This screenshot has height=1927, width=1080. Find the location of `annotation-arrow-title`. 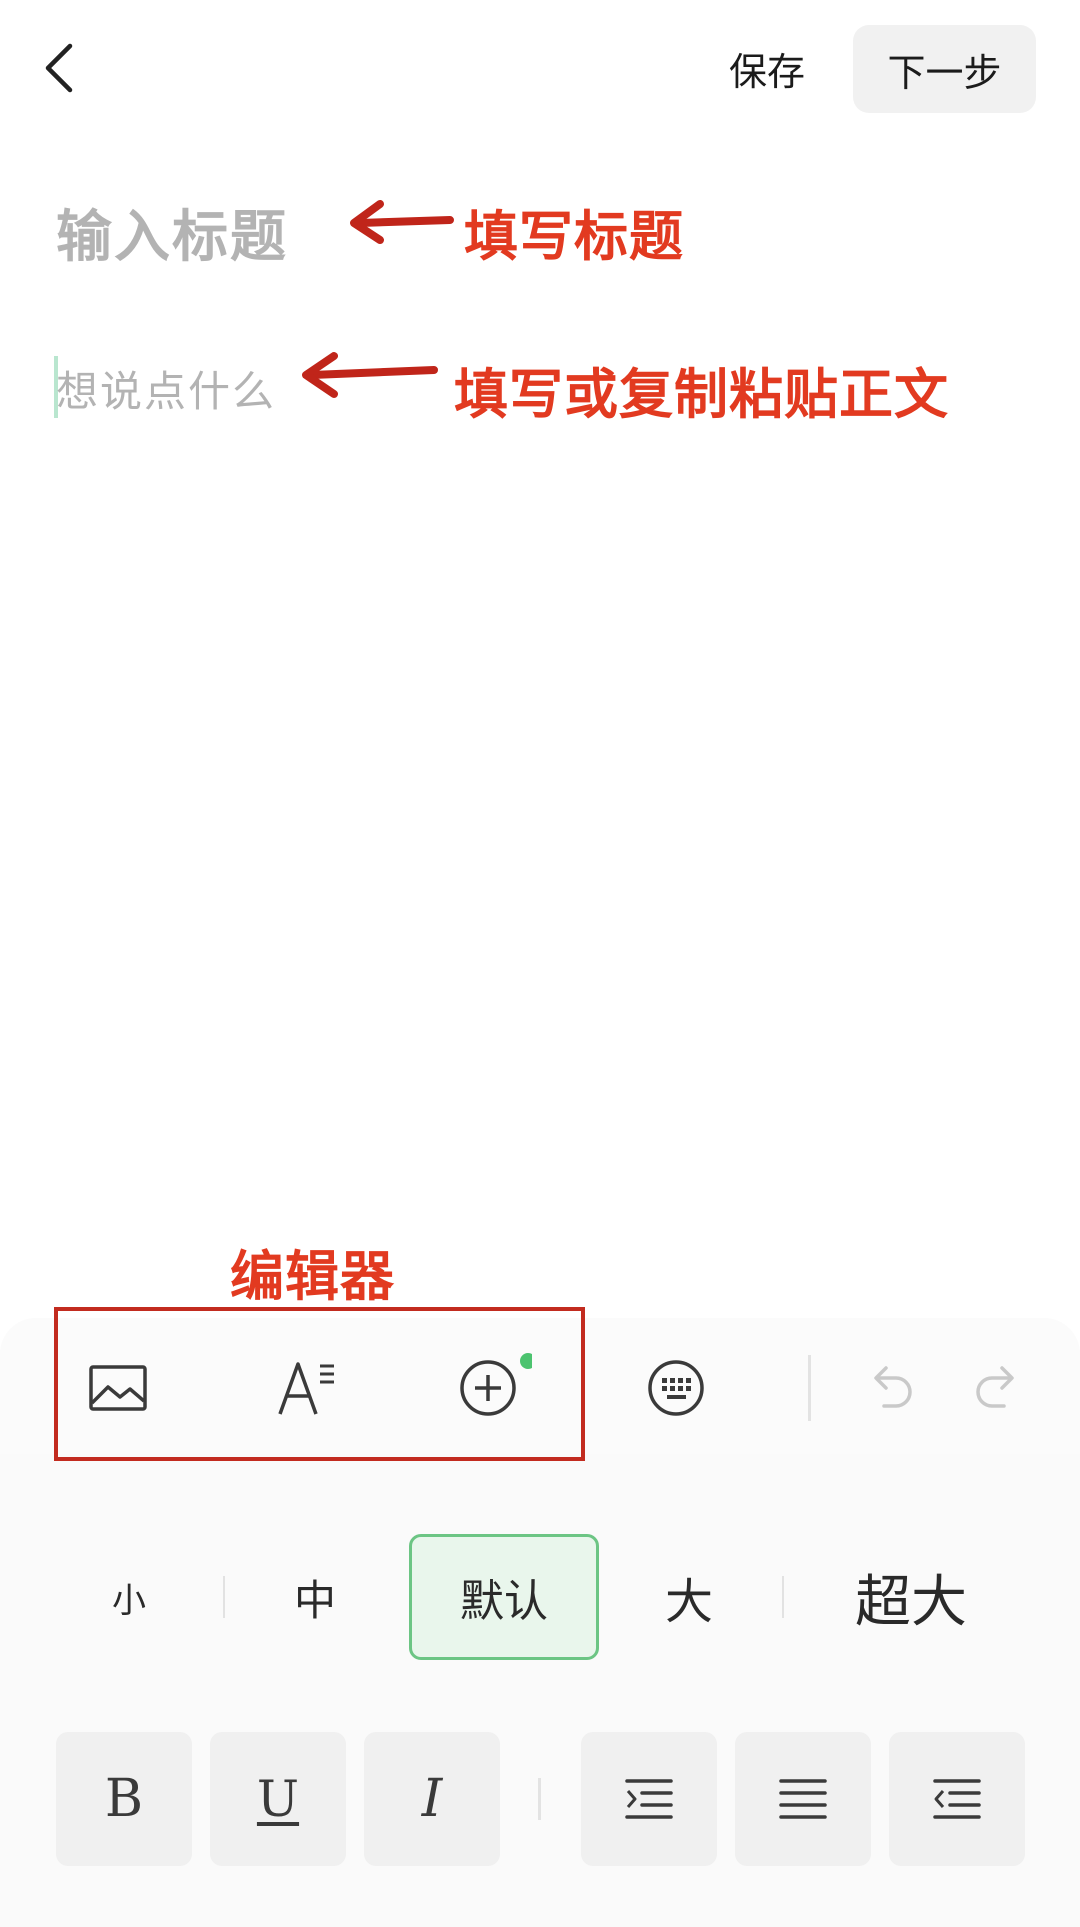

annotation-arrow-title is located at coordinates (402, 222).